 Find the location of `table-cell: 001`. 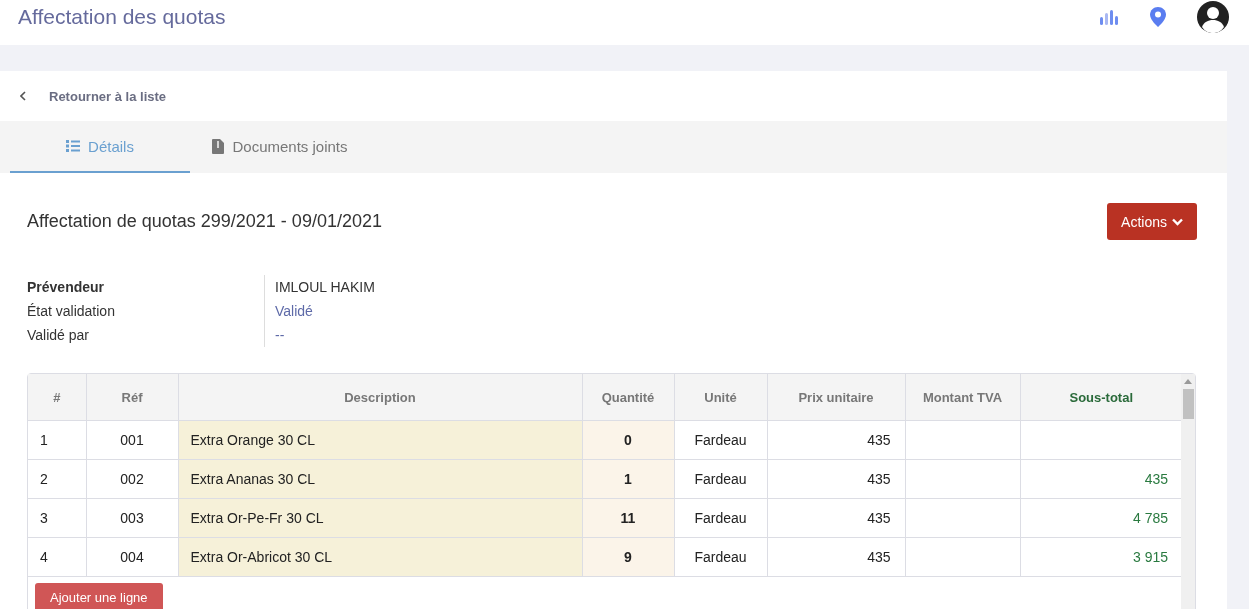

table-cell: 001 is located at coordinates (132, 440).